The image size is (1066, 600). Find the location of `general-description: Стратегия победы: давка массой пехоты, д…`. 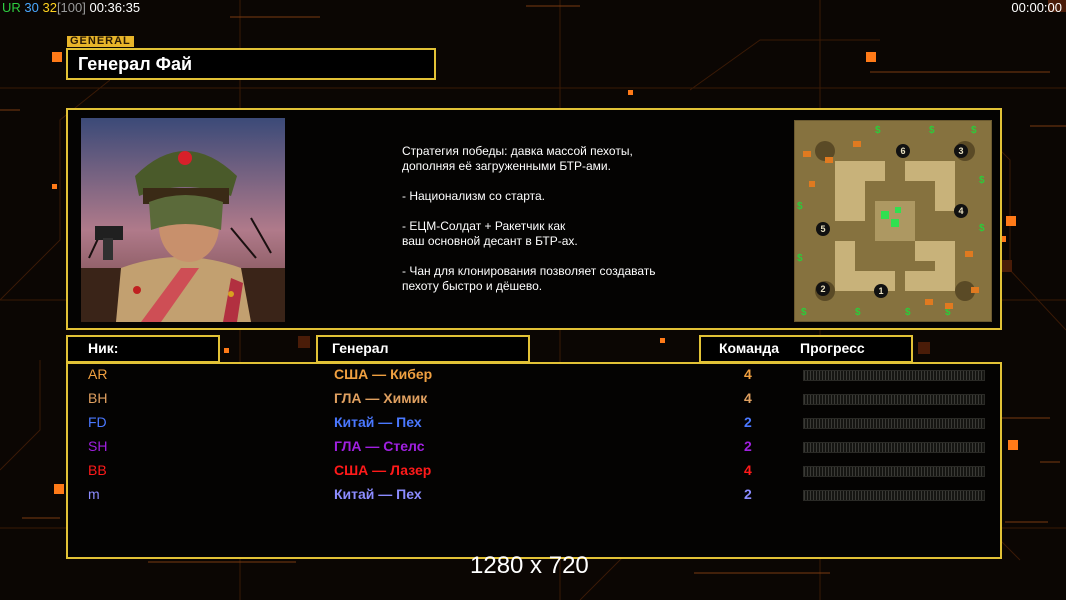

general-description: Стратегия победы: давка массой пехоты, д… is located at coordinates (567, 226).